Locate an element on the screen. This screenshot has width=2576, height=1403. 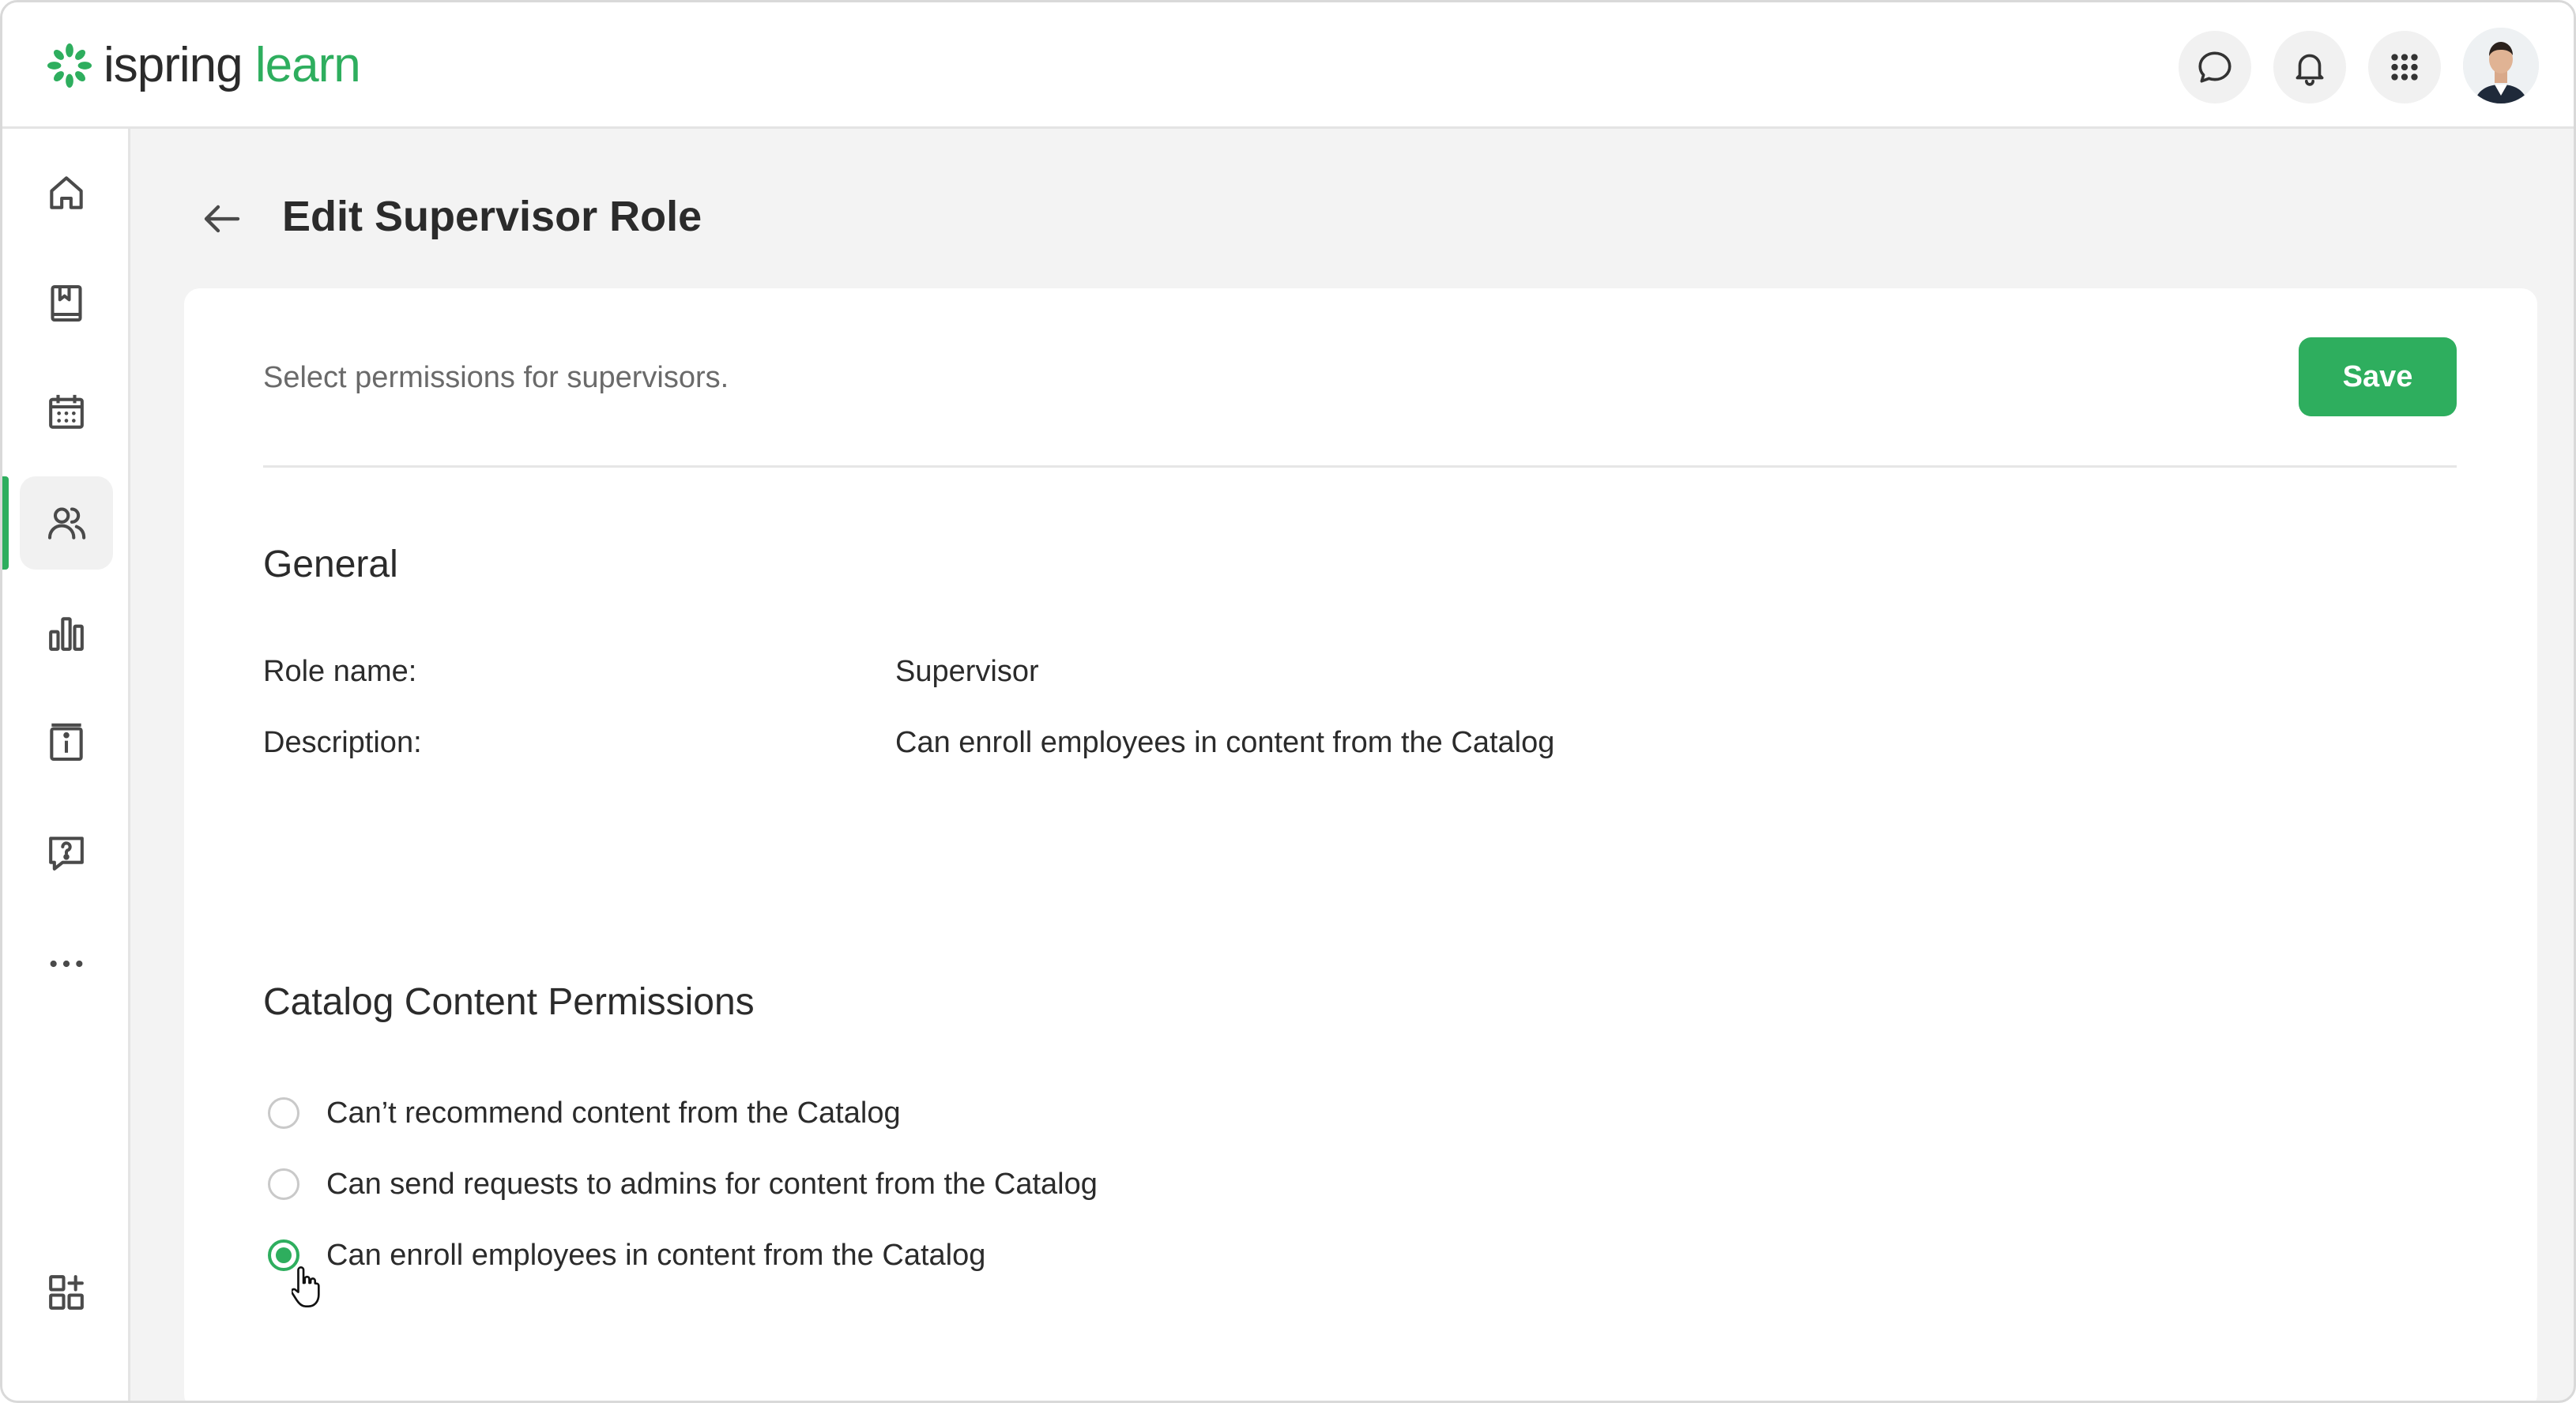
sidebar-item-info is located at coordinates (66, 742).